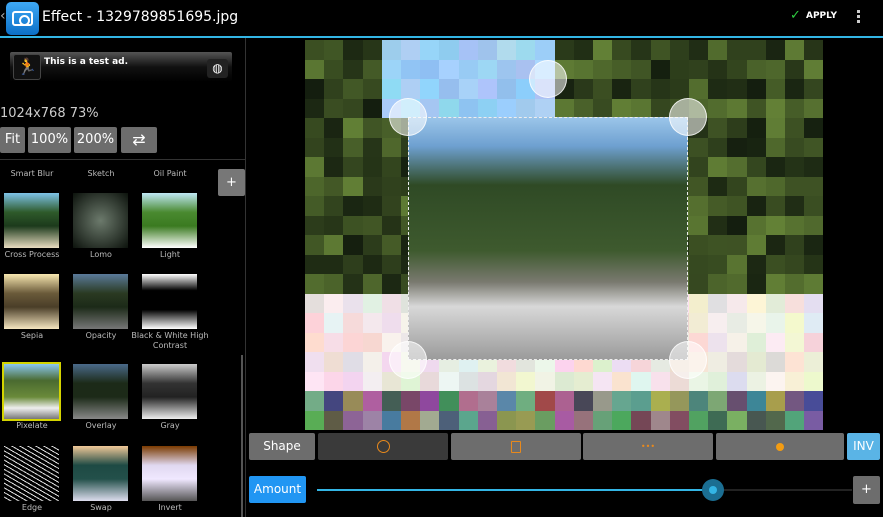 This screenshot has height=517, width=883. What do you see at coordinates (22, 18) in the screenshot?
I see `app-camera-icon` at bounding box center [22, 18].